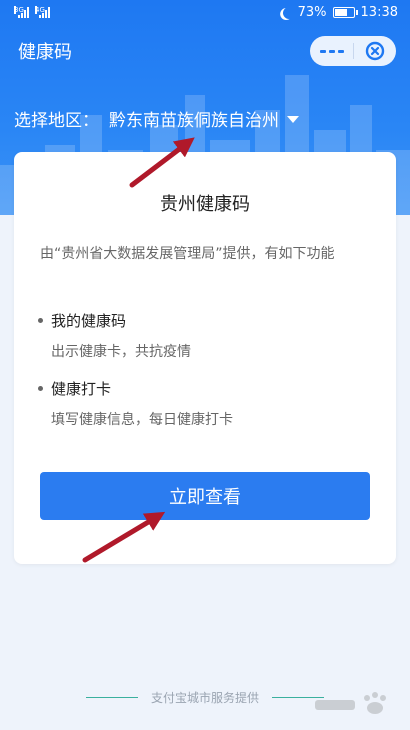  I want to click on more-options-icon, so click(331, 51).